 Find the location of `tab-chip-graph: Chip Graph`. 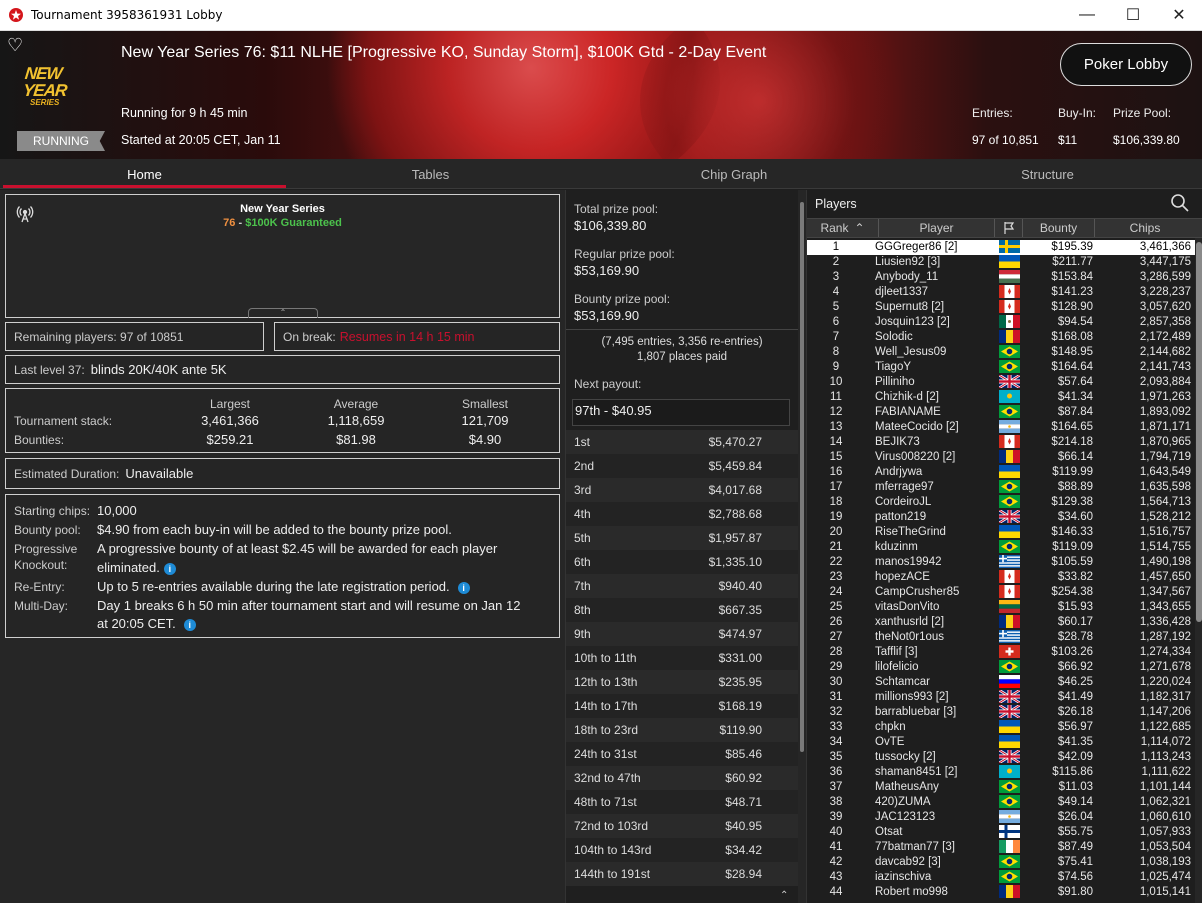

tab-chip-graph: Chip Graph is located at coordinates (734, 174).